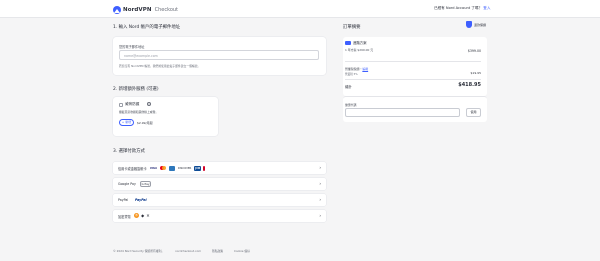  I want to click on edit-tax-link: 編輯, so click(365, 69).